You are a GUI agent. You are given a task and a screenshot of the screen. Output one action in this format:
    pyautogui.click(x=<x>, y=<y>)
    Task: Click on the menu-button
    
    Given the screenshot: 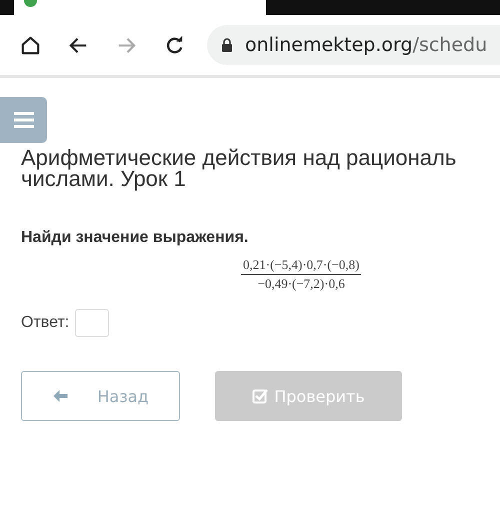 What is the action you would take?
    pyautogui.click(x=23, y=120)
    